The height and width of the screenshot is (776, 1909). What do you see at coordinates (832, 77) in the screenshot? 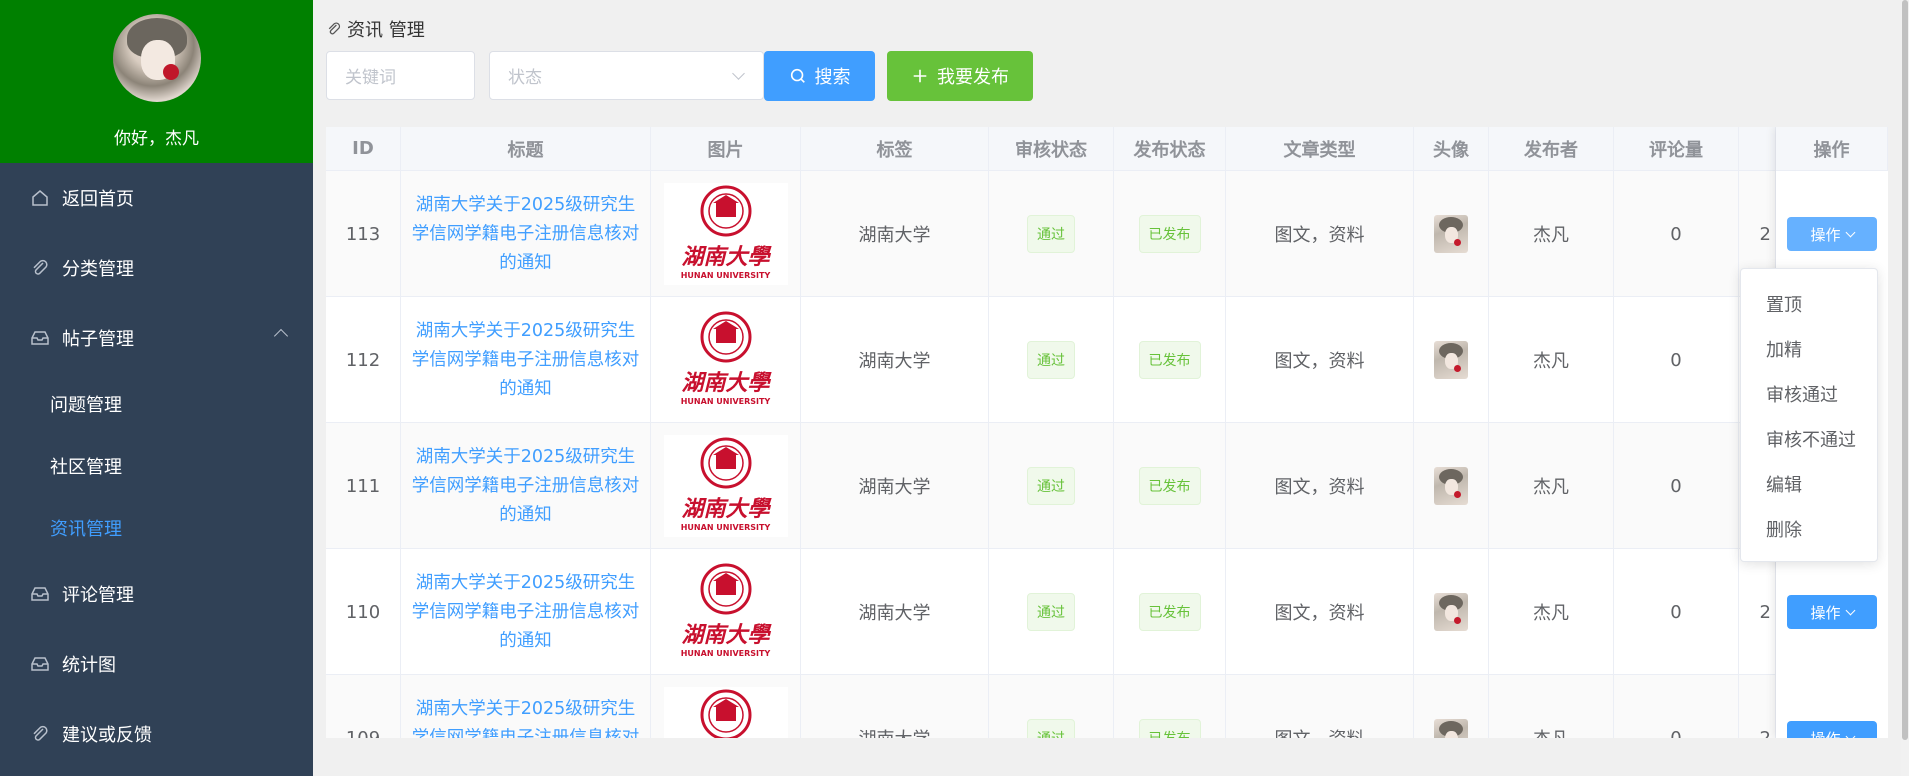
I see `search-label: 搜索` at bounding box center [832, 77].